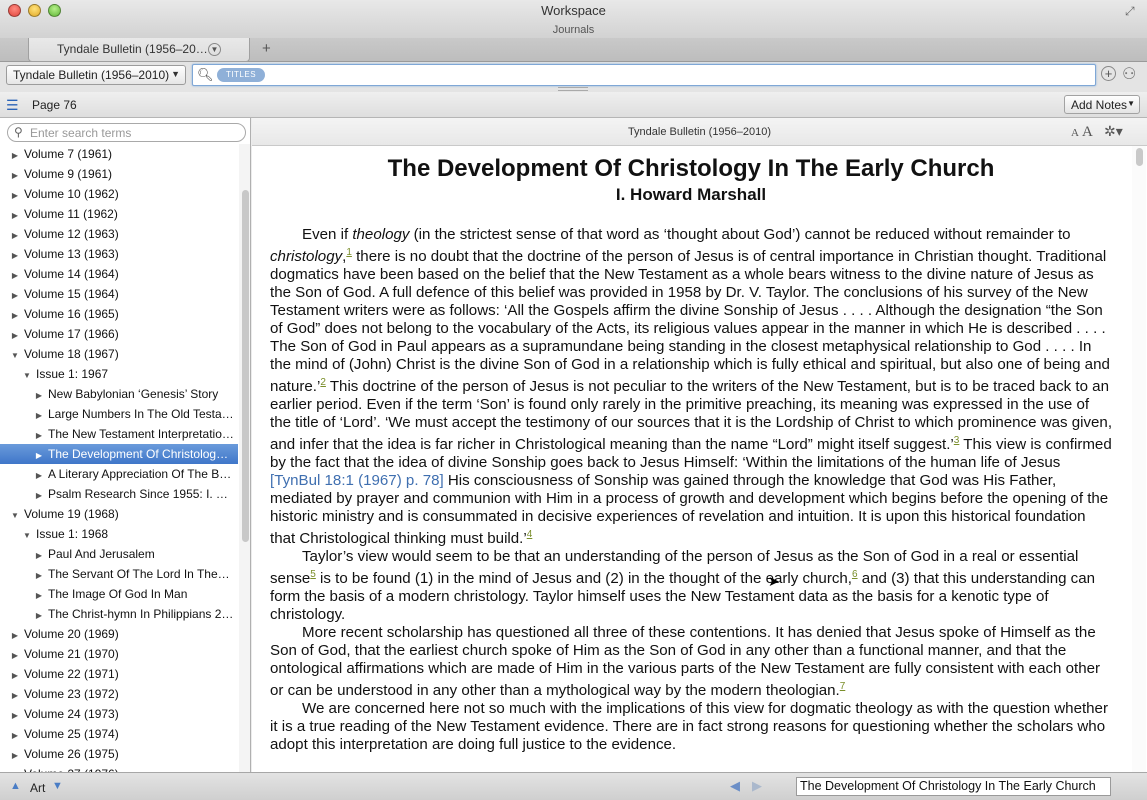 The height and width of the screenshot is (800, 1147). Describe the element at coordinates (245, 366) in the screenshot. I see `sidebar-scroll-thumb` at that location.